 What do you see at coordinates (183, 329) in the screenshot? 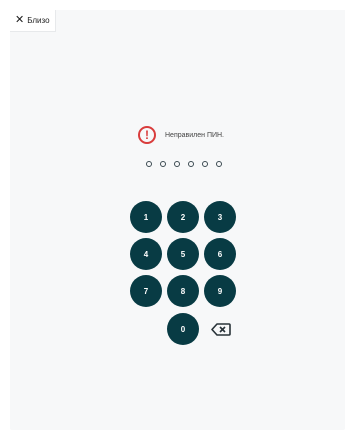
I see `key-0: 0` at bounding box center [183, 329].